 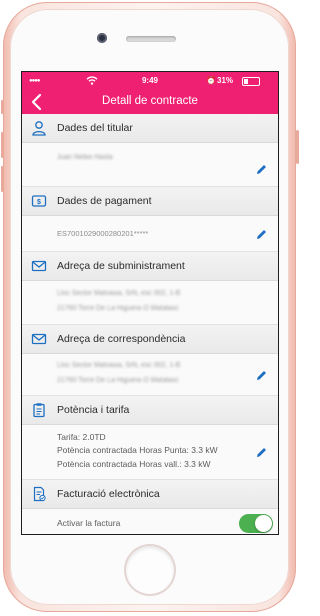 I want to click on section-label-correspondencia: Adreça de correspondència, so click(x=121, y=339).